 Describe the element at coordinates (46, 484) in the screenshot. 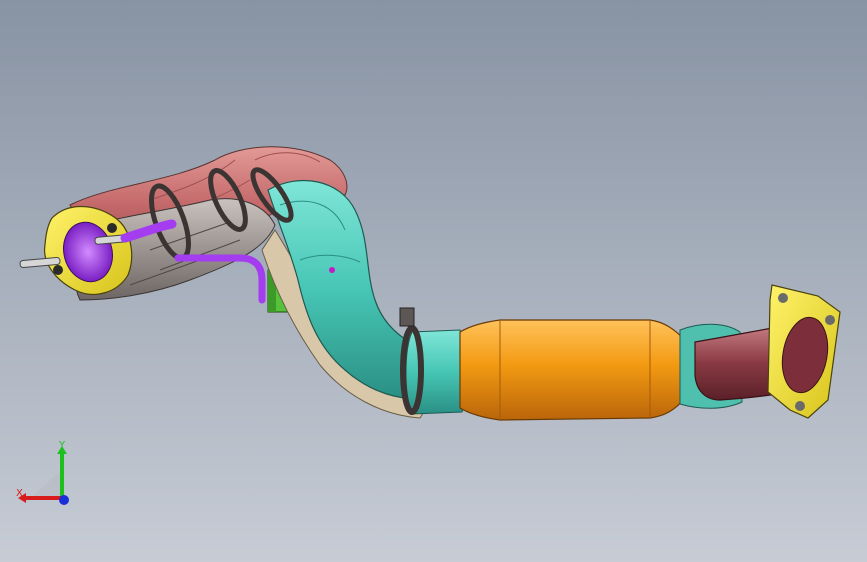

I see `triad-base-plane` at that location.